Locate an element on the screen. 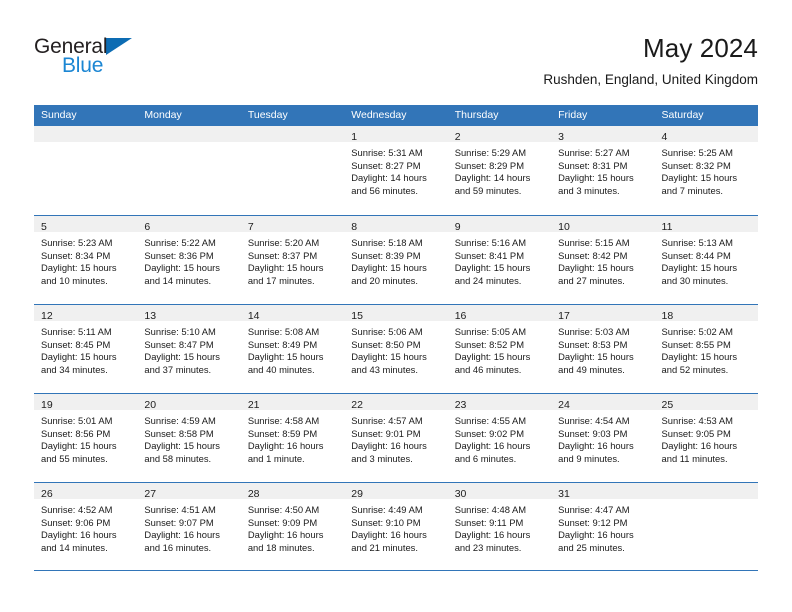  day-number-band: 15 is located at coordinates (396, 313).